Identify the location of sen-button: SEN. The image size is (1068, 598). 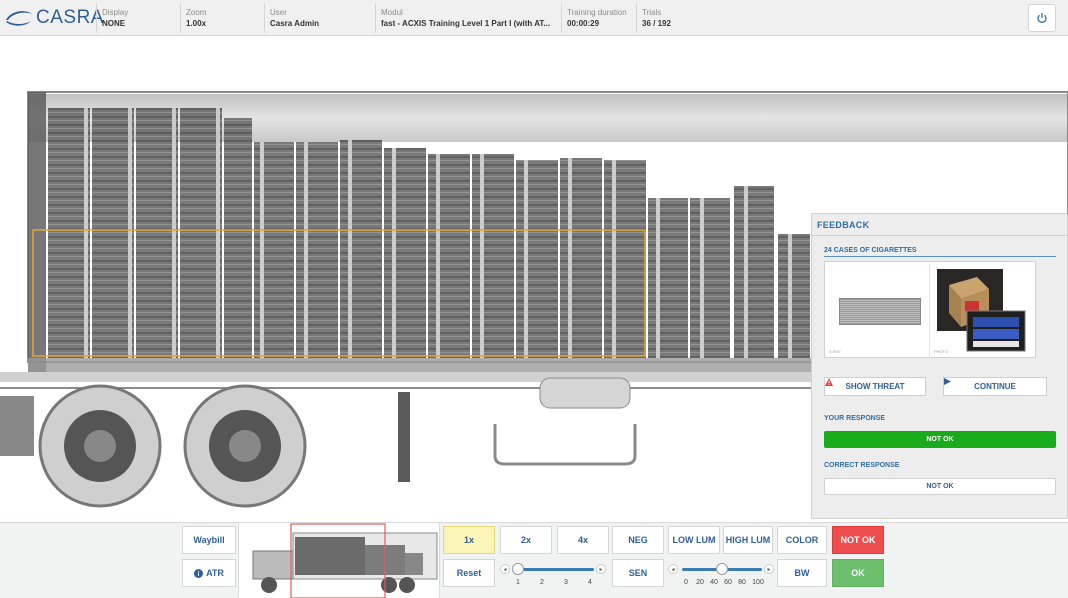
(638, 573).